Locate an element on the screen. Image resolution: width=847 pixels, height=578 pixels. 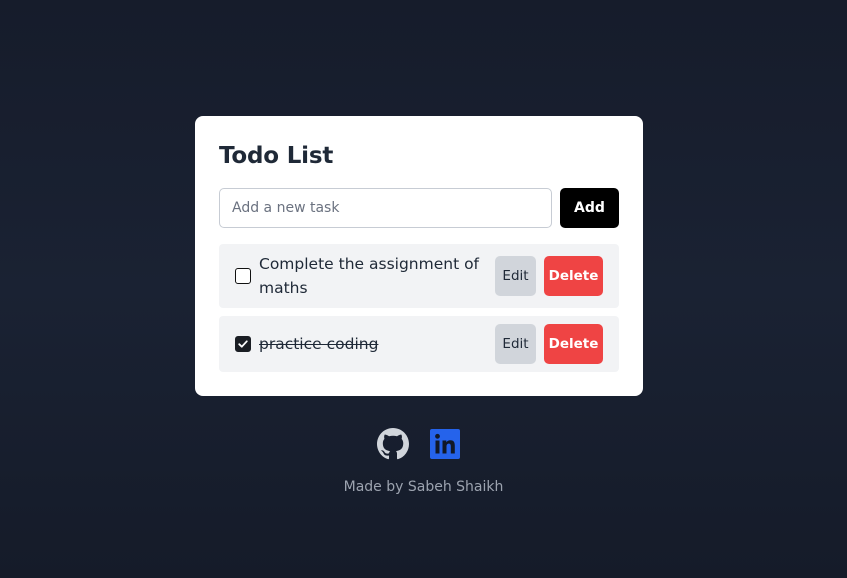
footer-credit: Made by Sabeh Shaikh is located at coordinates (423, 487).